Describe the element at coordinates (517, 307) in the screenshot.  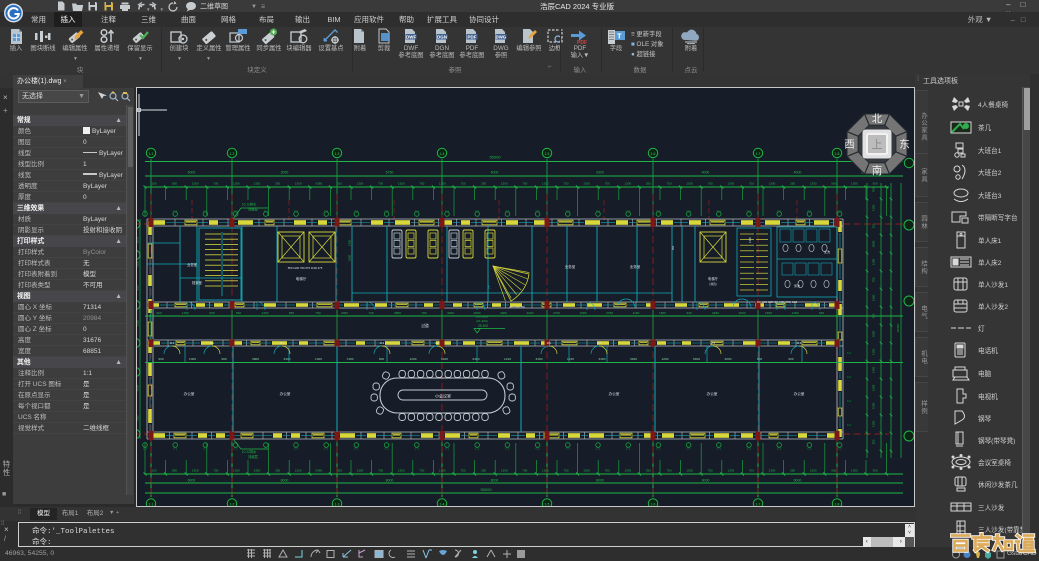
I see `svg-text: 460 1150 250` at that location.